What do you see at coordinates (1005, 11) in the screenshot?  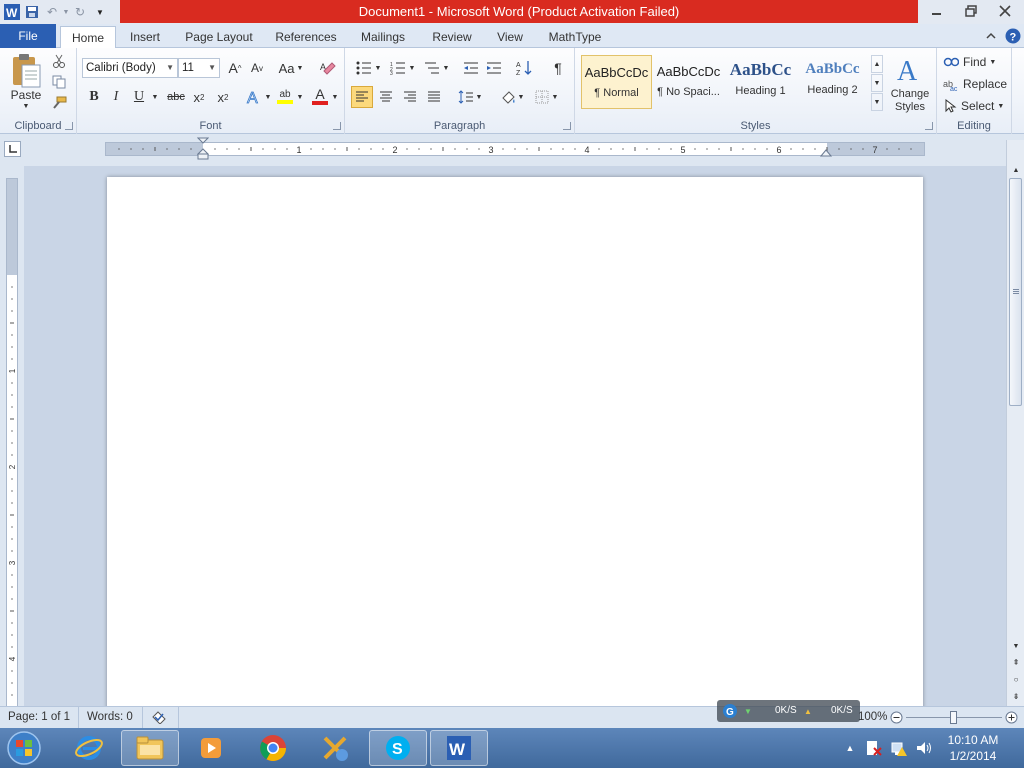 I see `close-button` at bounding box center [1005, 11].